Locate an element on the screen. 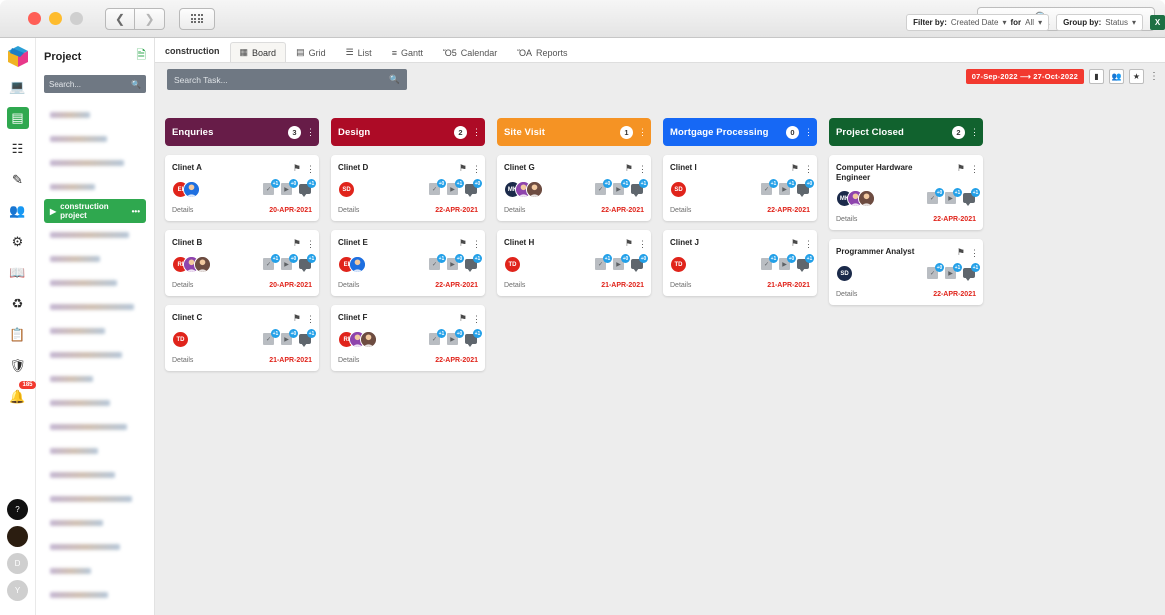 The height and width of the screenshot is (615, 1165). filter-by-control: Filter by: Created Date ▾ for All ▾ is located at coordinates (978, 22).